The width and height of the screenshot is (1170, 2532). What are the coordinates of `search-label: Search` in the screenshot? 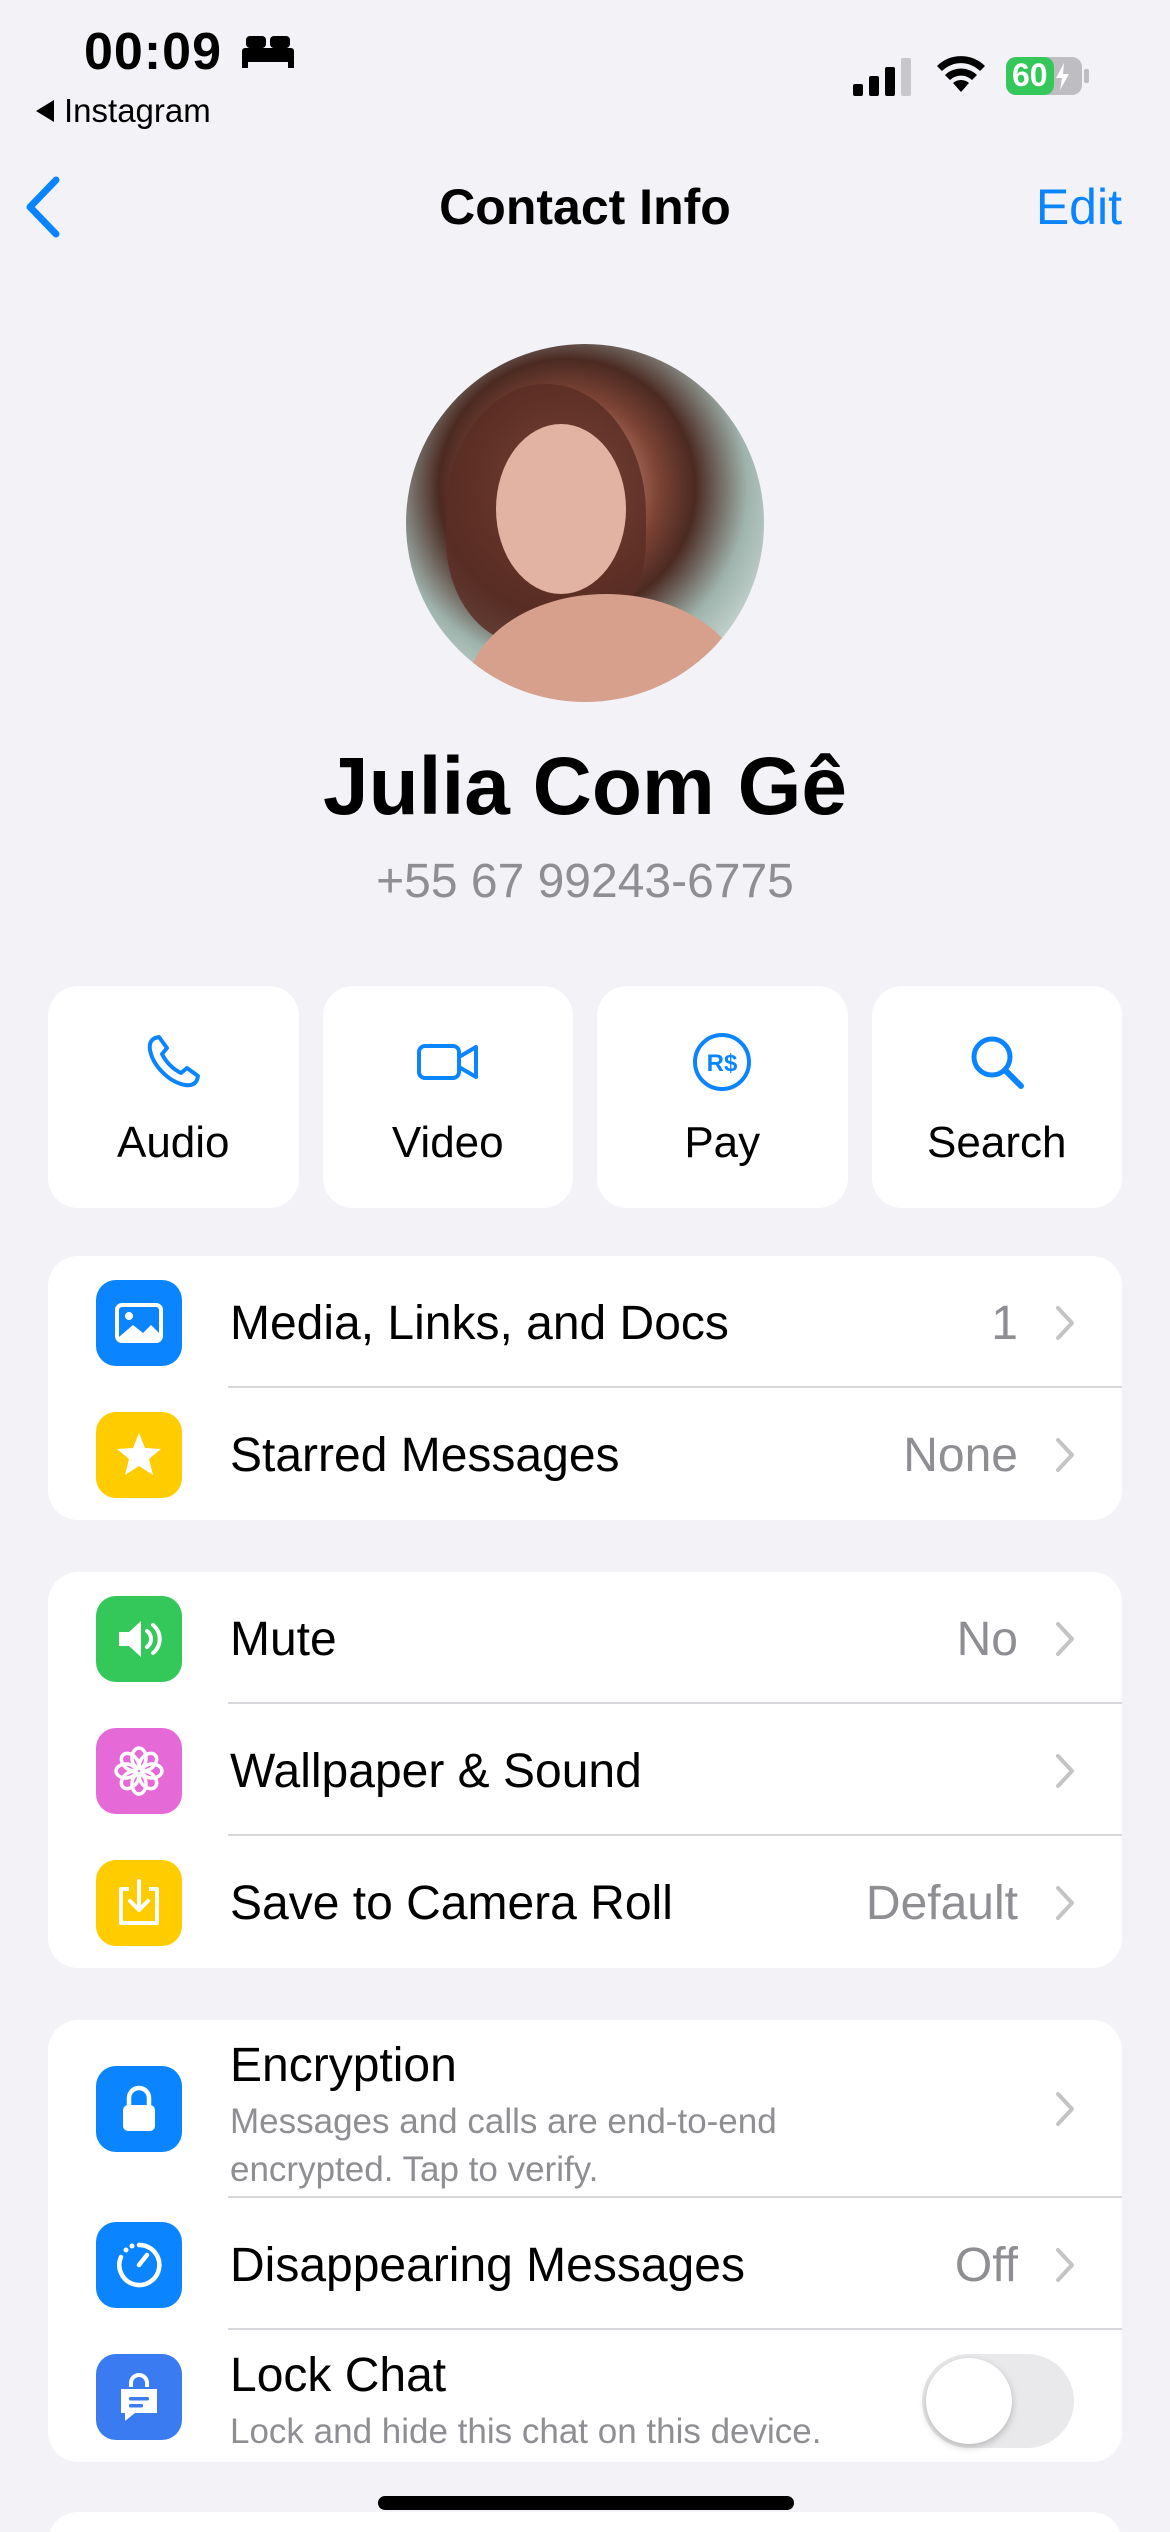 It's located at (997, 1142).